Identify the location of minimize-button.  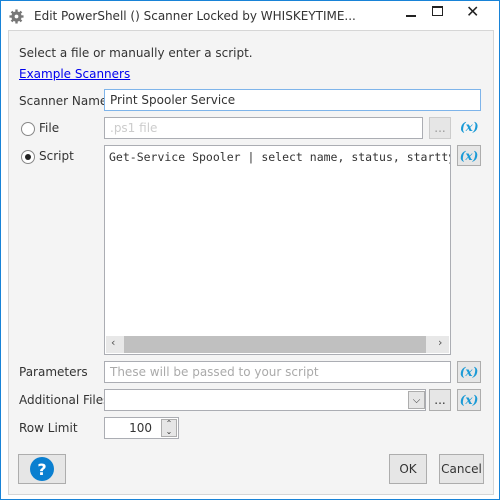
(411, 16).